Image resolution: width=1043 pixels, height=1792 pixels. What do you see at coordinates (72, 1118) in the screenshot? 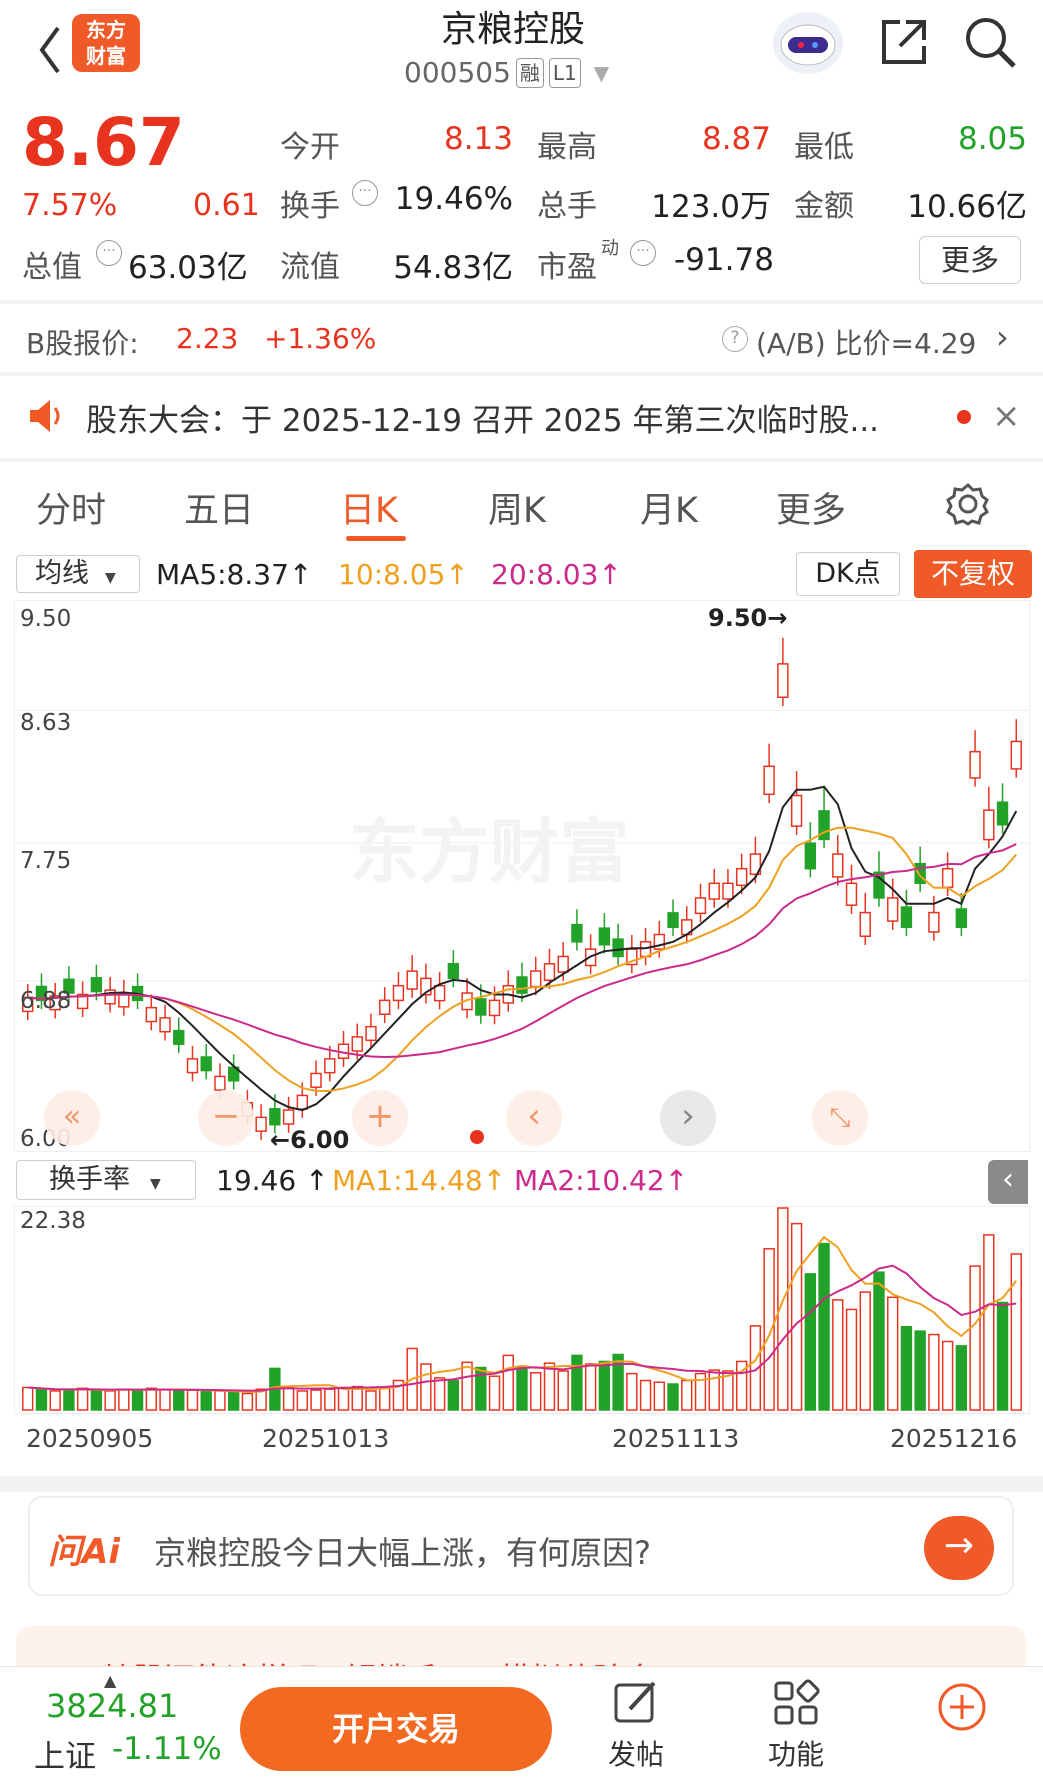
I see `rewind-button: «` at bounding box center [72, 1118].